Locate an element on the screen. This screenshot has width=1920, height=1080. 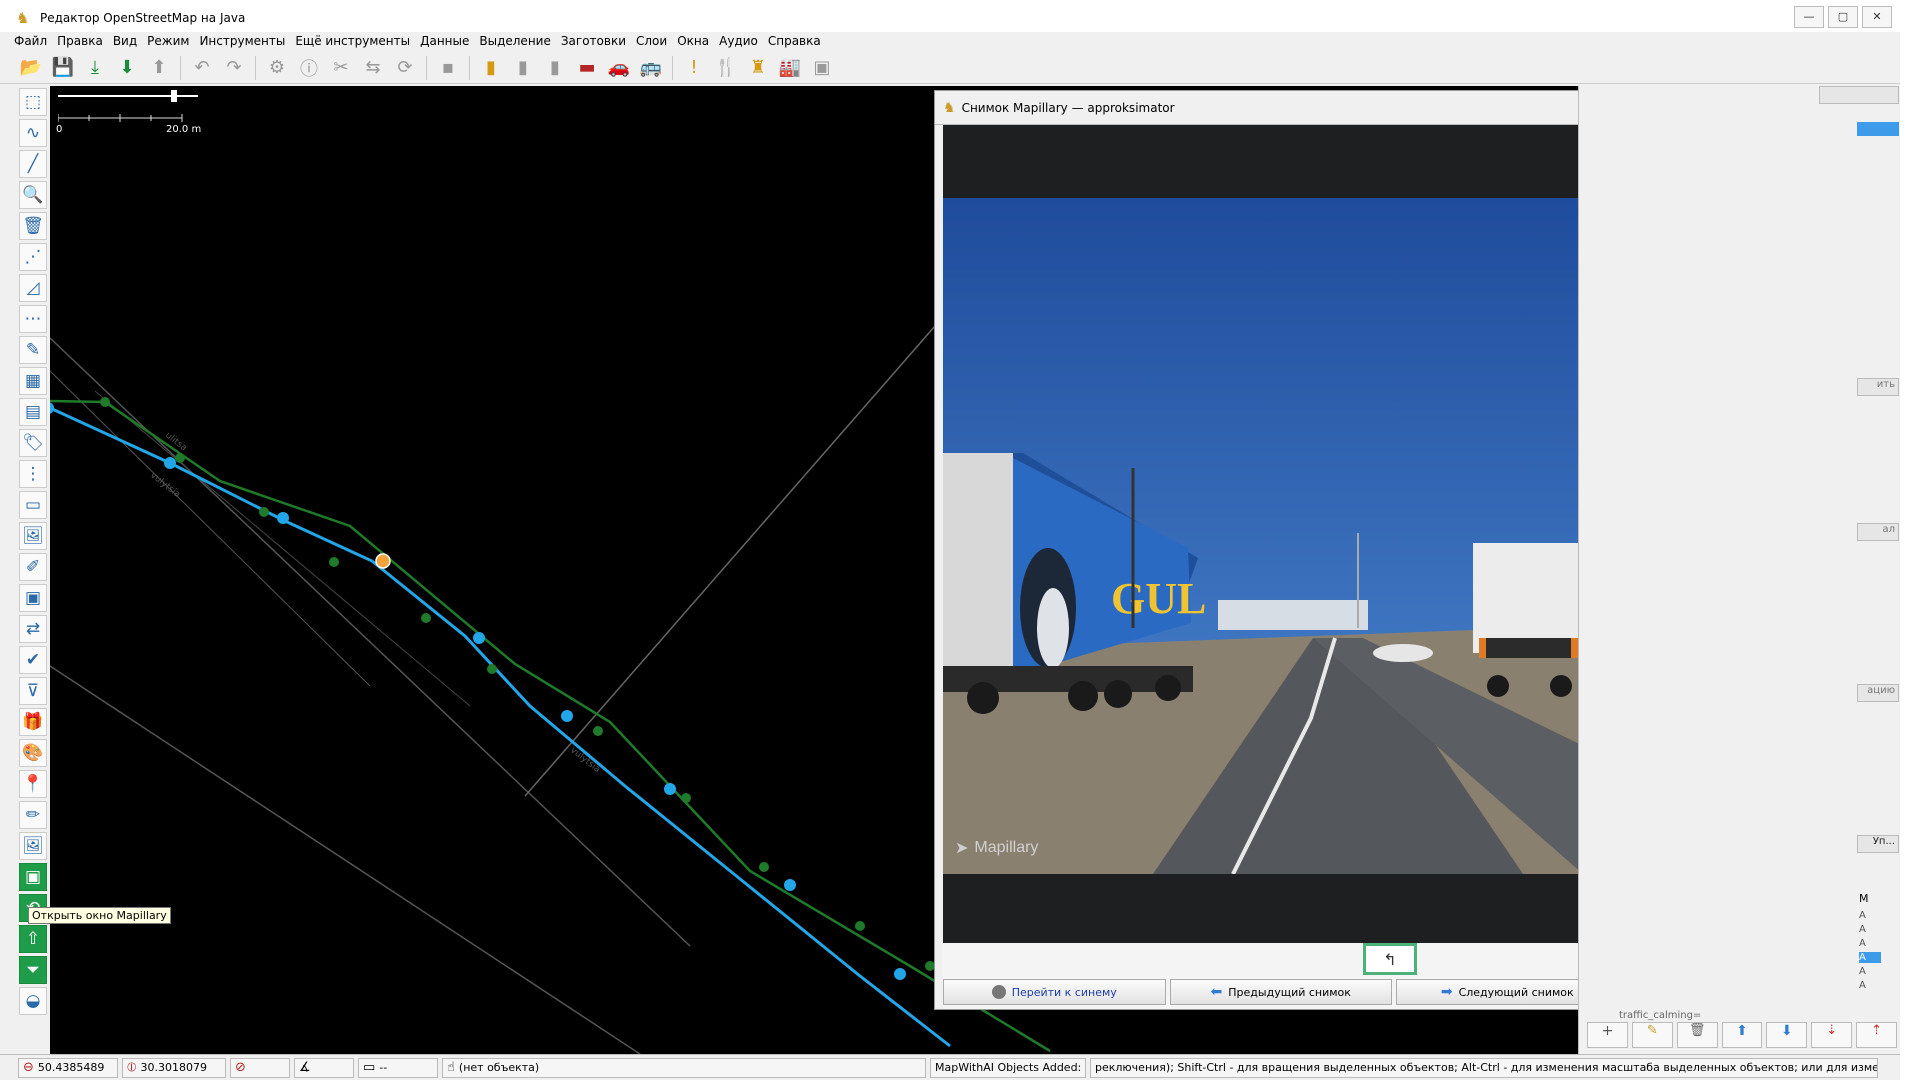
longitude-icon: ⦶ is located at coordinates (132, 1067).